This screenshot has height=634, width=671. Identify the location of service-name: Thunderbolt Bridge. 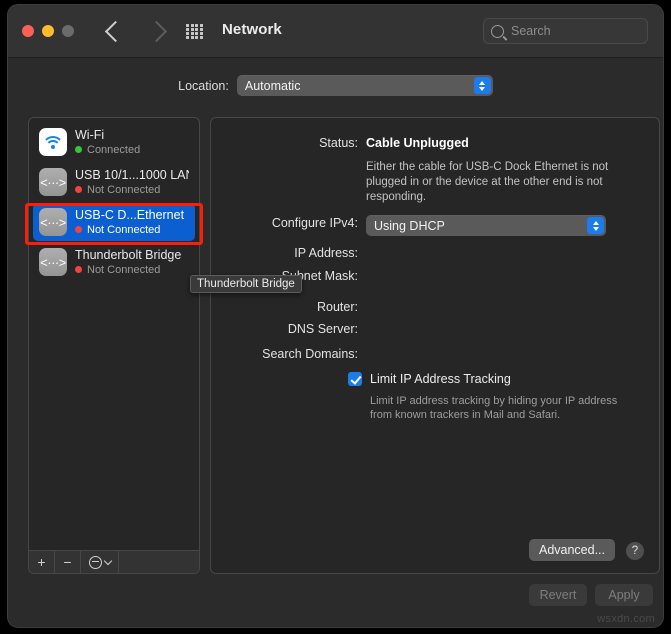
(128, 254).